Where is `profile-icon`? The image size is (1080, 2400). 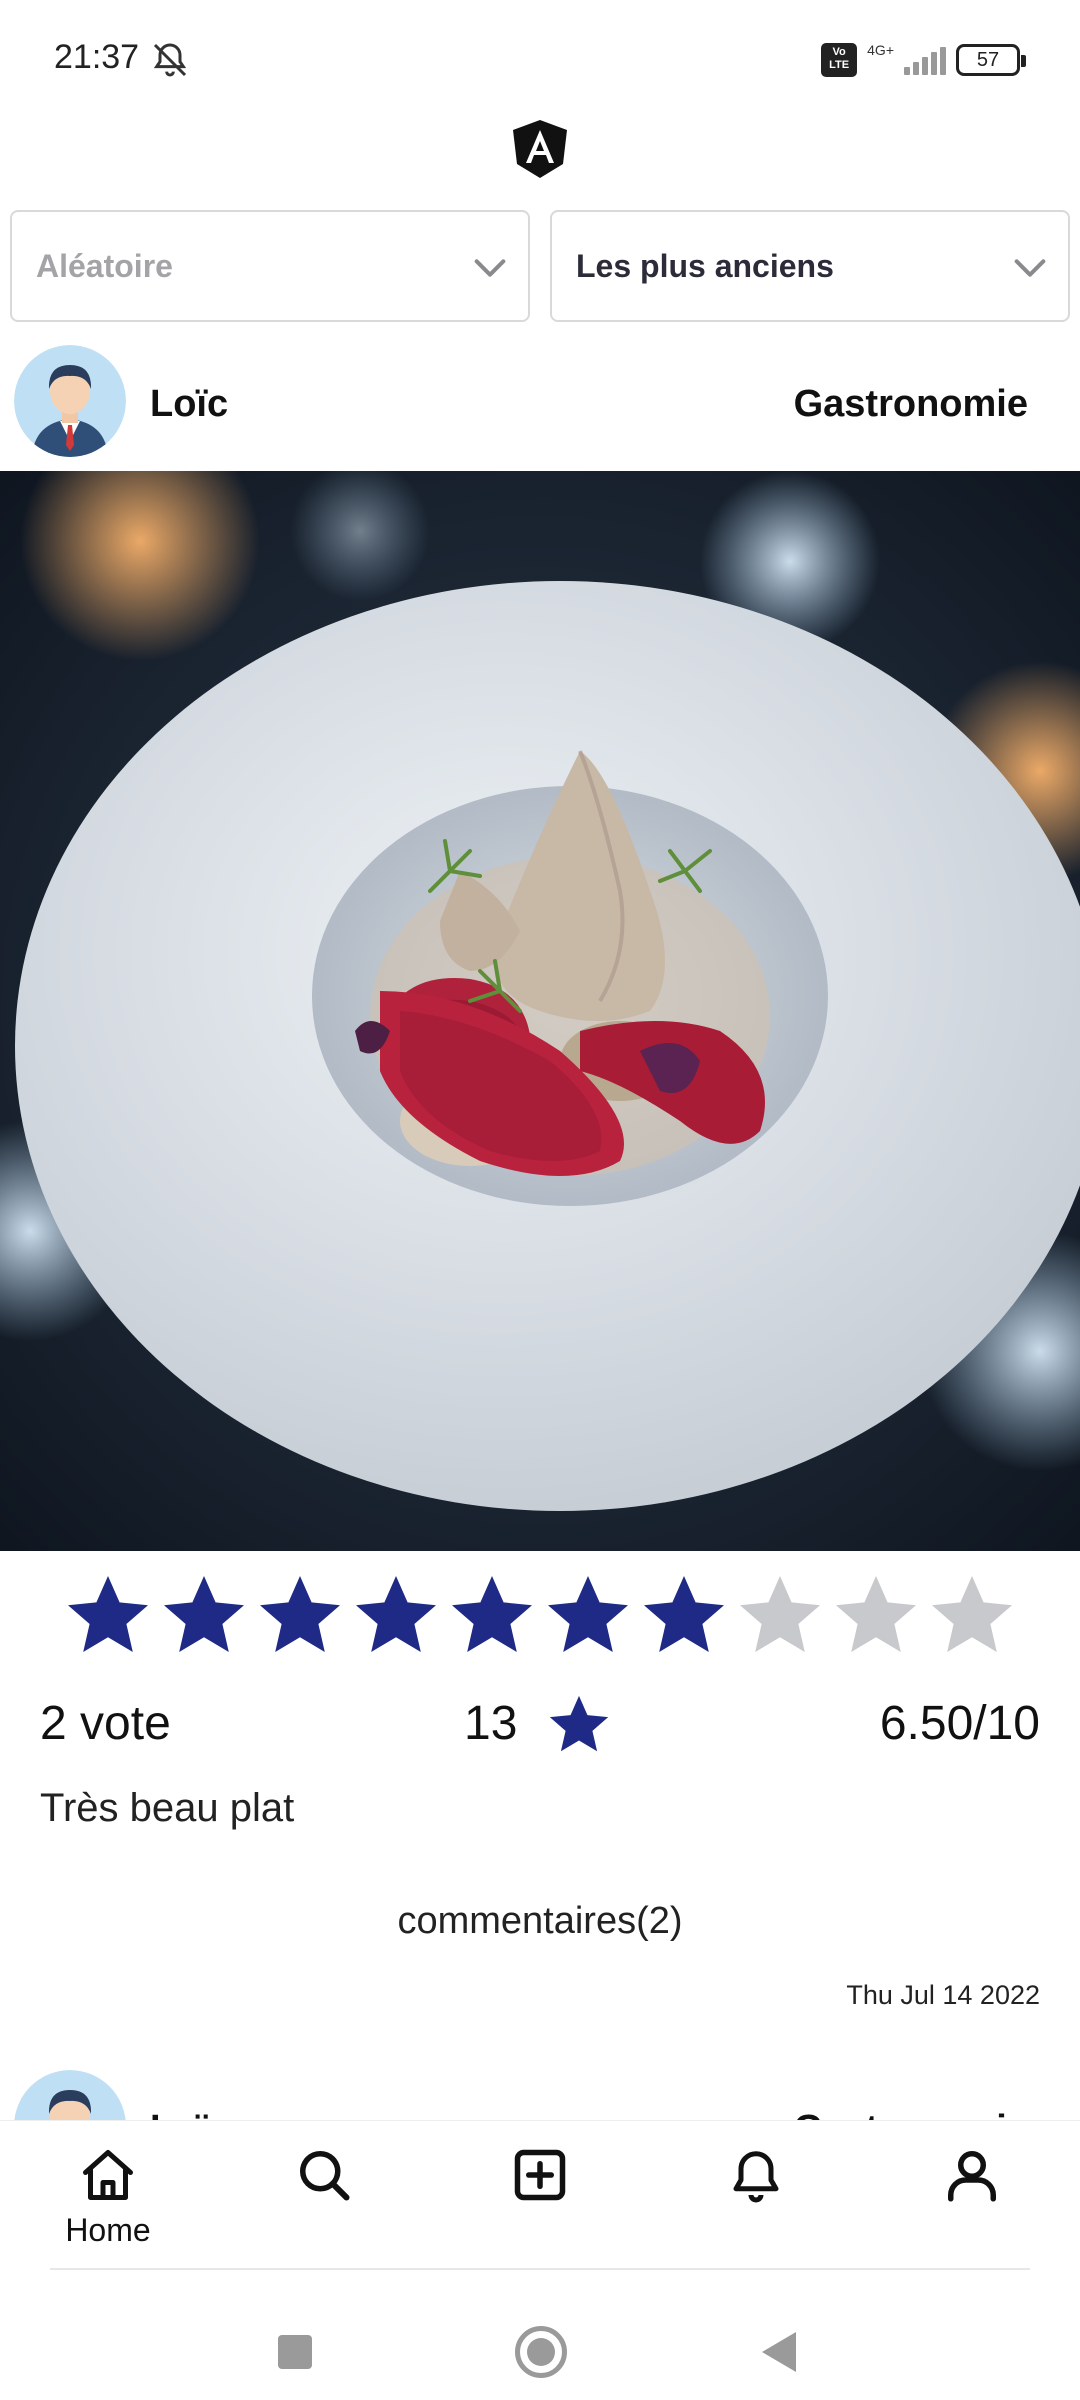
profile-icon is located at coordinates (972, 2176).